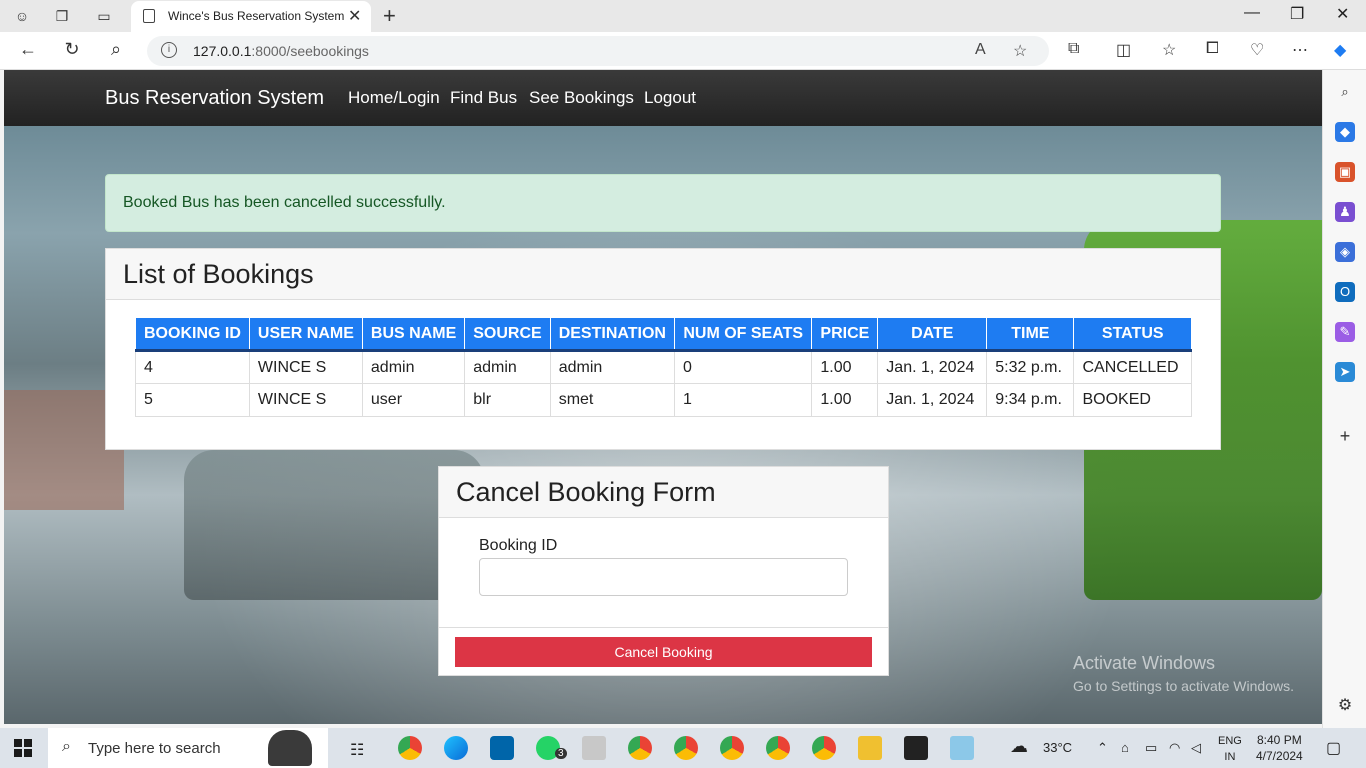 Image resolution: width=1366 pixels, height=768 pixels. I want to click on language-indicator: ENG IN, so click(1230, 749).